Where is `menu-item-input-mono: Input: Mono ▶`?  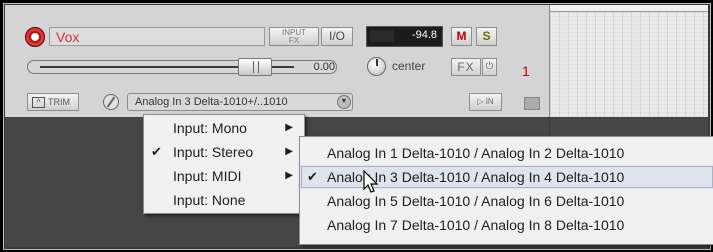 menu-item-input-mono: Input: Mono ▶ is located at coordinates (224, 128).